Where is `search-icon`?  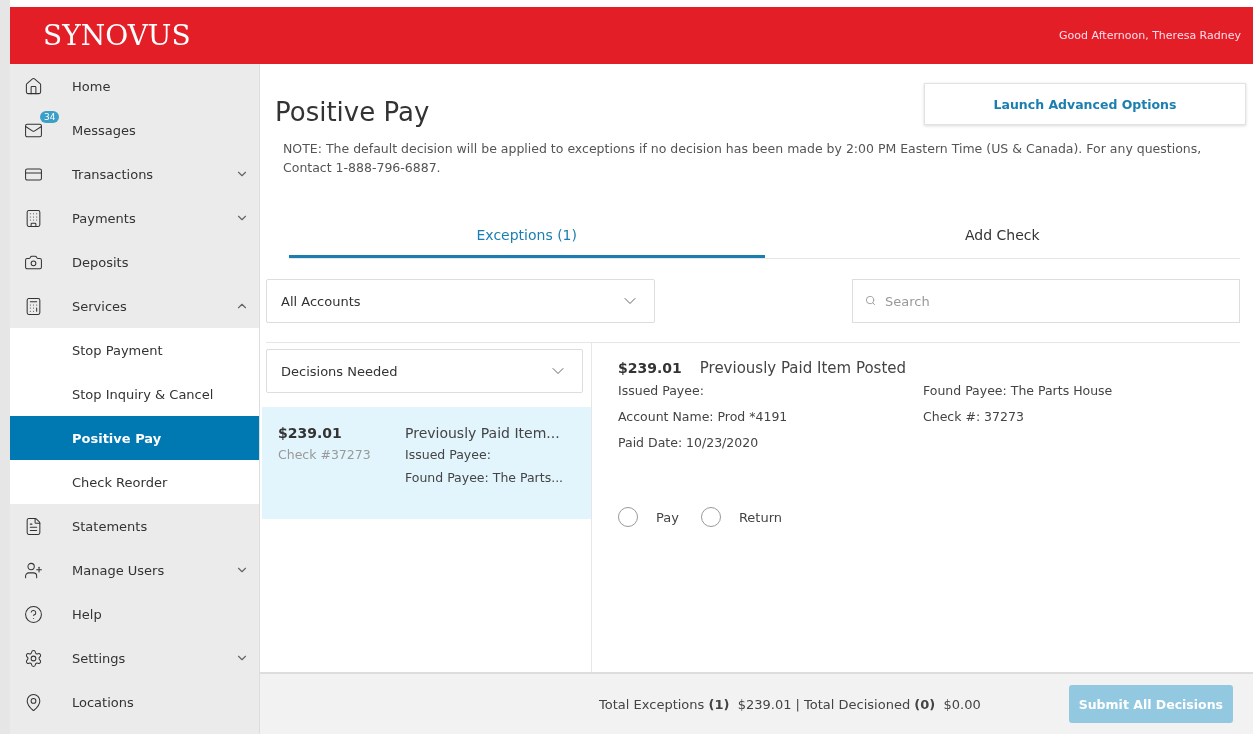 search-icon is located at coordinates (870, 300).